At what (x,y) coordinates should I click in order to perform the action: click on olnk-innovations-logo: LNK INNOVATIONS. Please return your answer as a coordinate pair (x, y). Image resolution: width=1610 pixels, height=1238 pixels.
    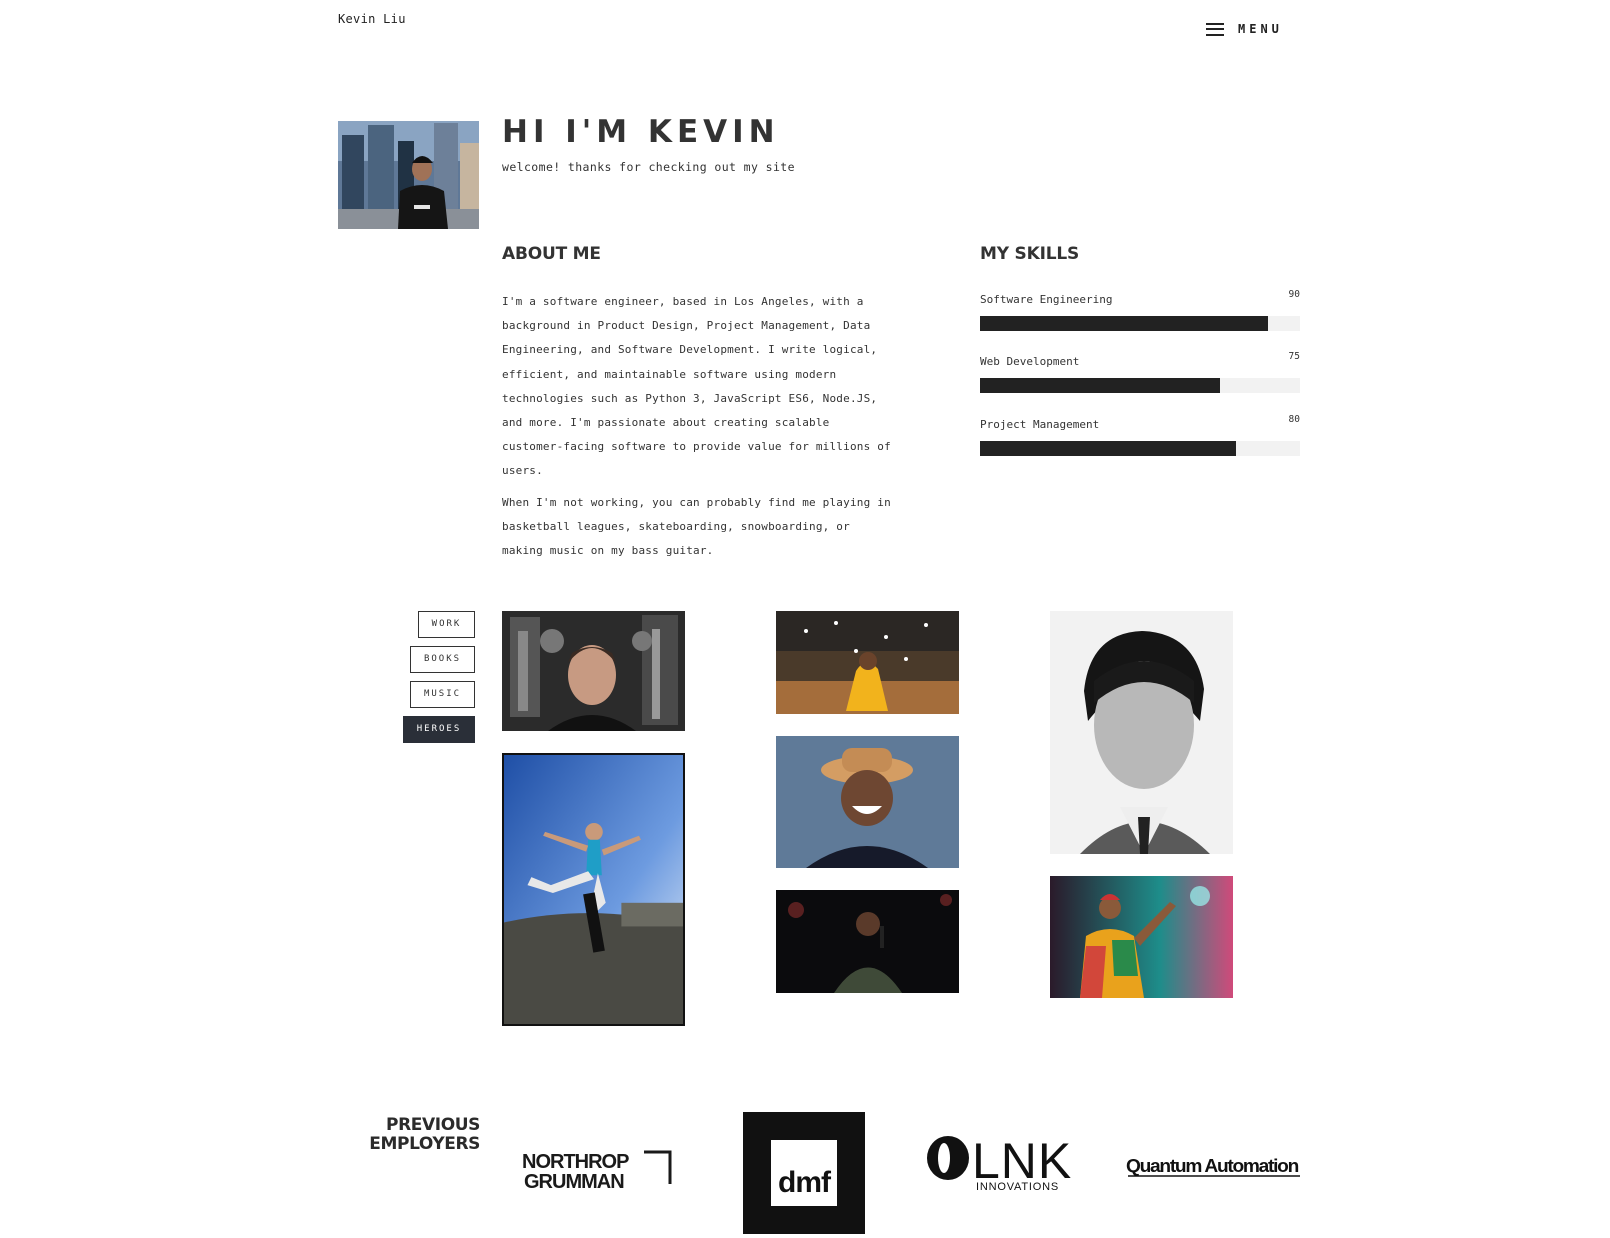
    Looking at the image, I should click on (1005, 1163).